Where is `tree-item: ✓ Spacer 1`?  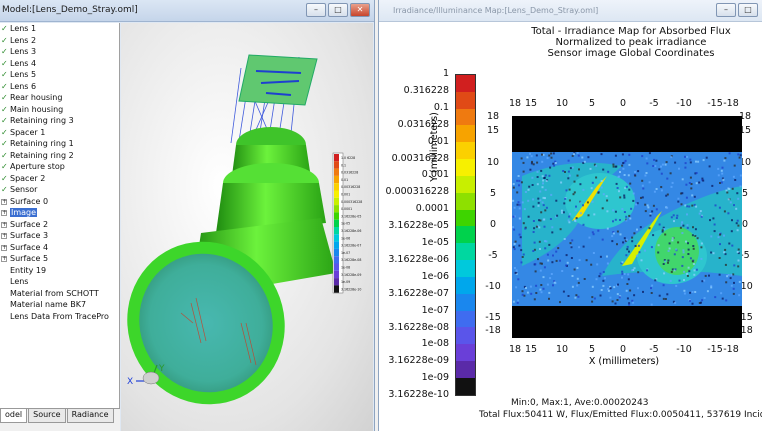 tree-item: ✓ Spacer 1 is located at coordinates (59, 133).